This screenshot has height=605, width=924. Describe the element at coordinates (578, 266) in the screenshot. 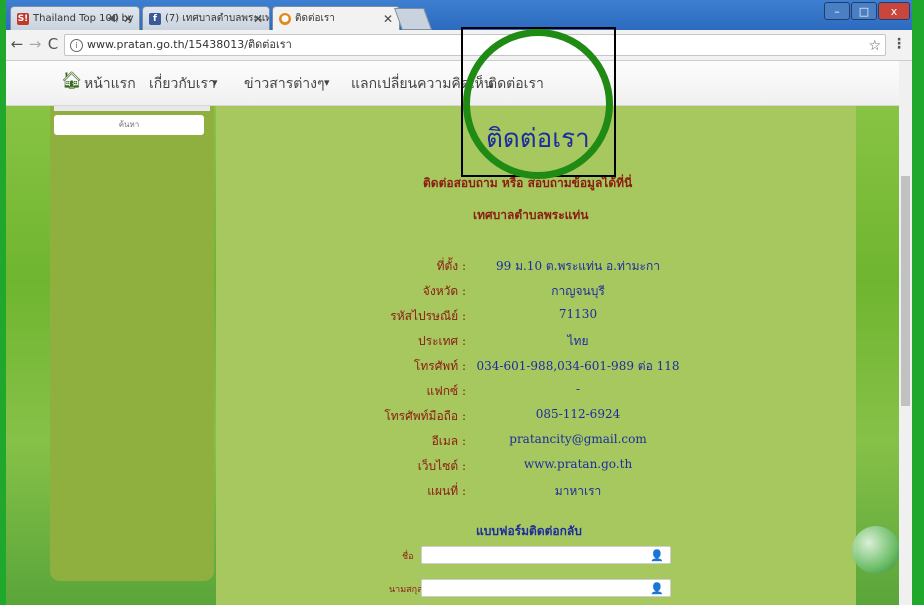

I see `address-value: 99 ม.10 ต.พระแท่น อ.ท่ามะกา` at that location.